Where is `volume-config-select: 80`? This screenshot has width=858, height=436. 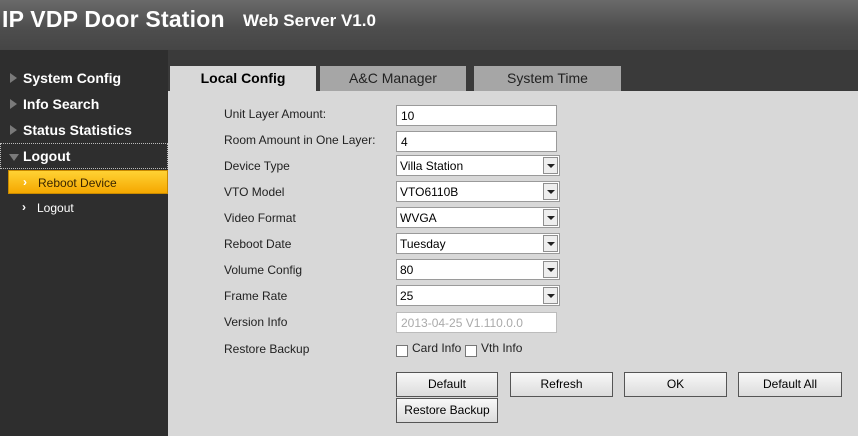
volume-config-select: 80 is located at coordinates (478, 269).